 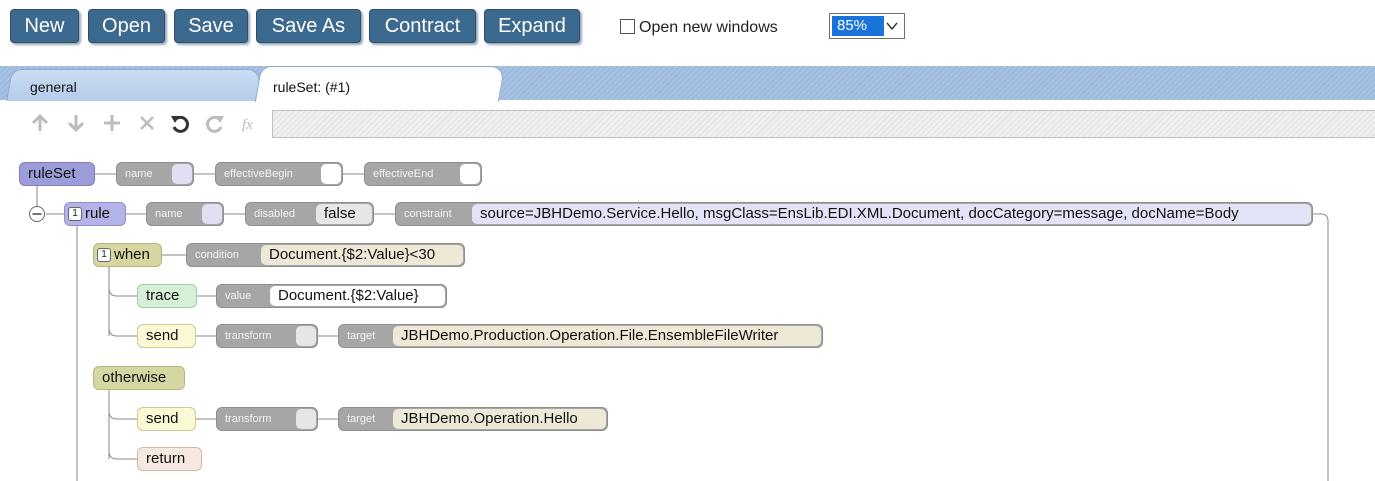 I want to click on property-value: Document.{$2:Value}<30, so click(x=362, y=255).